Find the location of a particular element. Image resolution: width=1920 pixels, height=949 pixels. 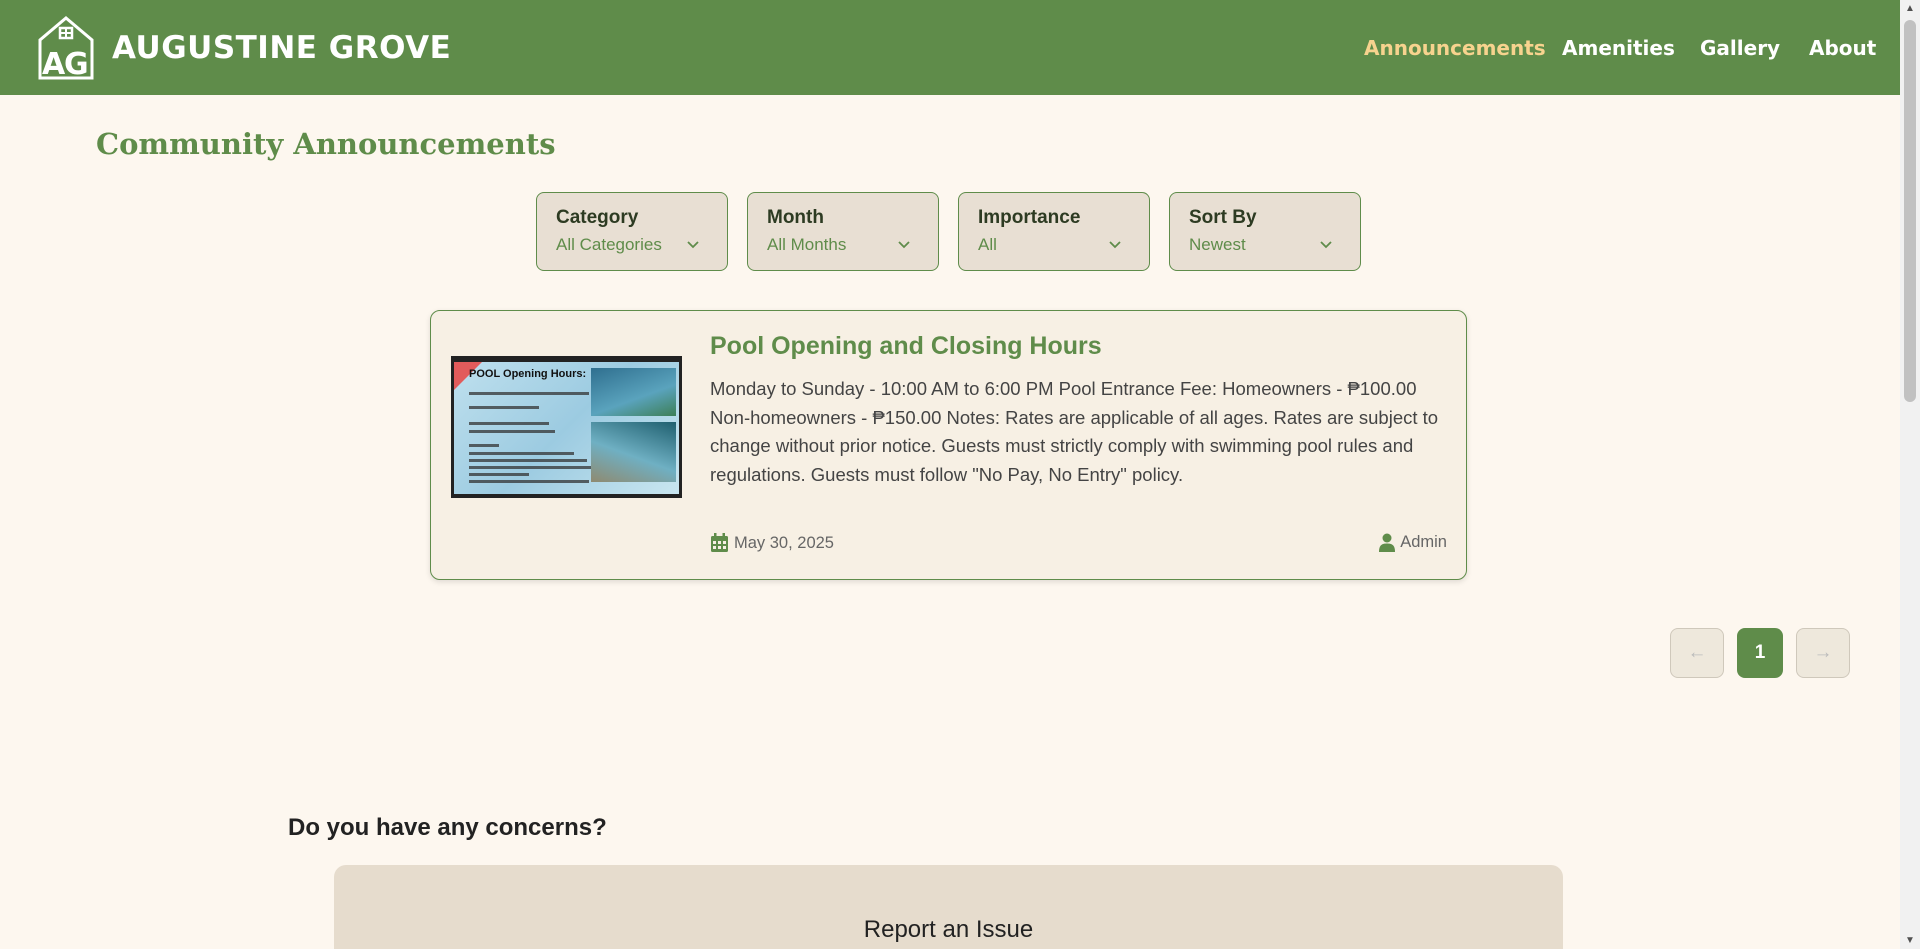

announcement-author-text: Admin is located at coordinates (1423, 542).